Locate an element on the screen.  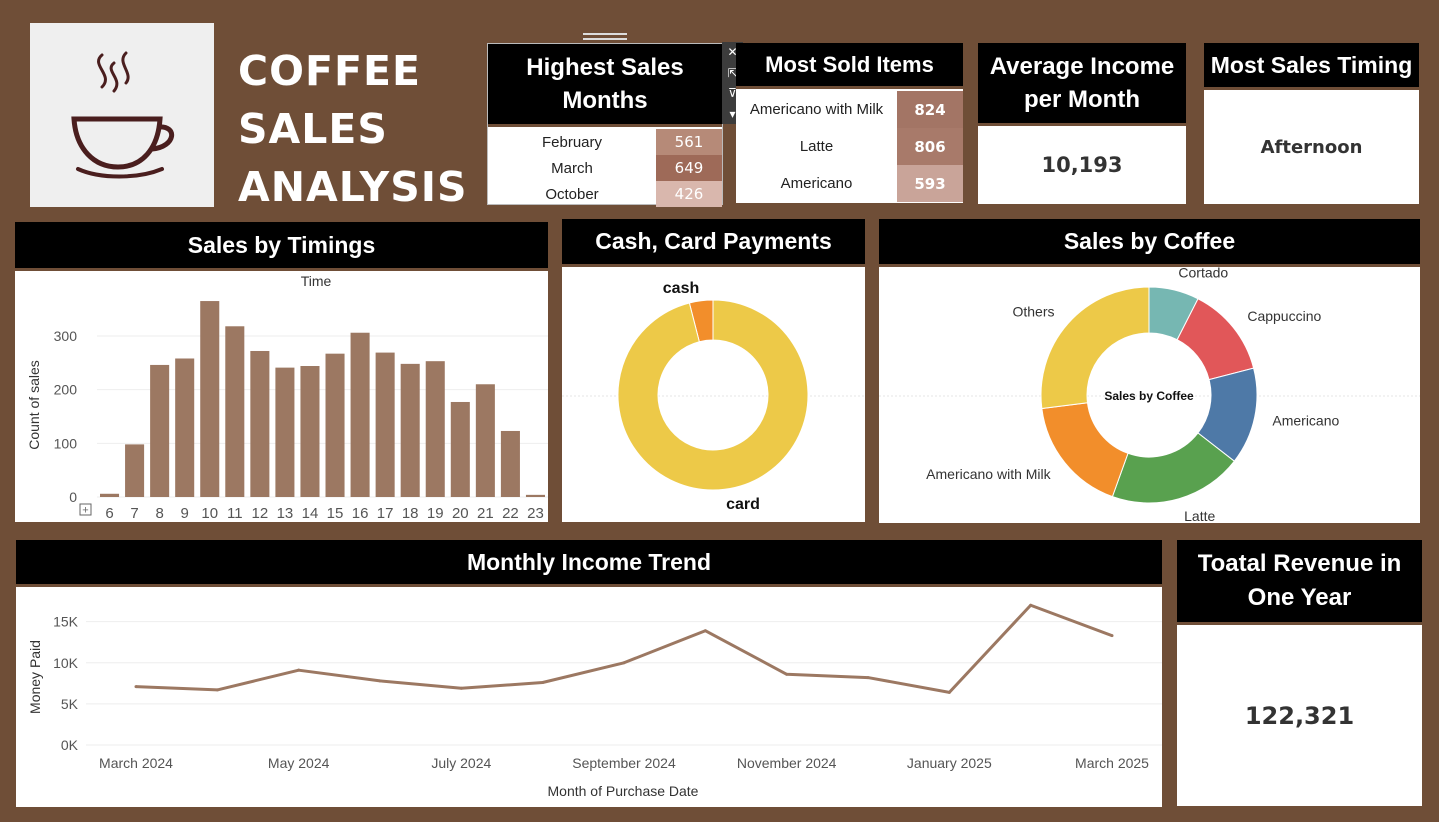
table-row: Americano with Milk 824 is located at coordinates (849, 109).